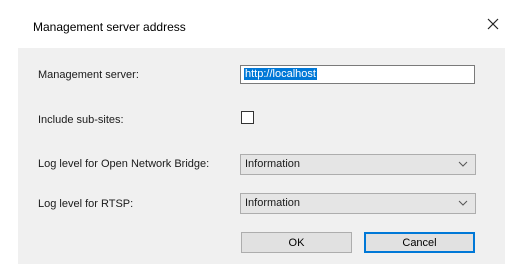 This screenshot has width=505, height=264. What do you see at coordinates (357, 74) in the screenshot?
I see `management-server-input: http://localhost` at bounding box center [357, 74].